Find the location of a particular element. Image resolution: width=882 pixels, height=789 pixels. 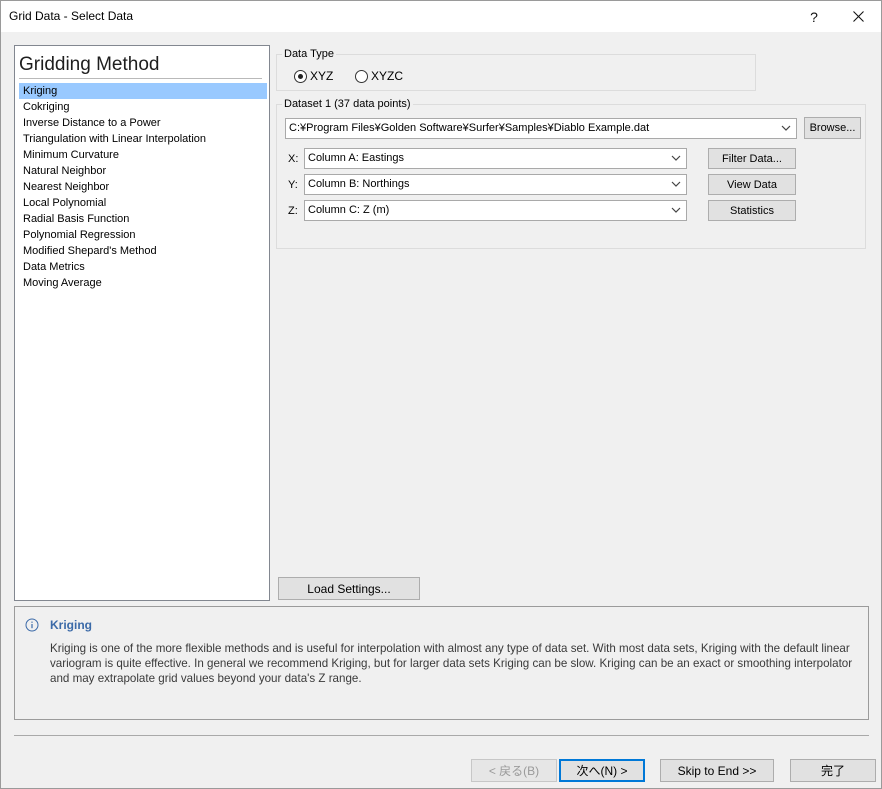

method-item: Data Metrics is located at coordinates (143, 267).